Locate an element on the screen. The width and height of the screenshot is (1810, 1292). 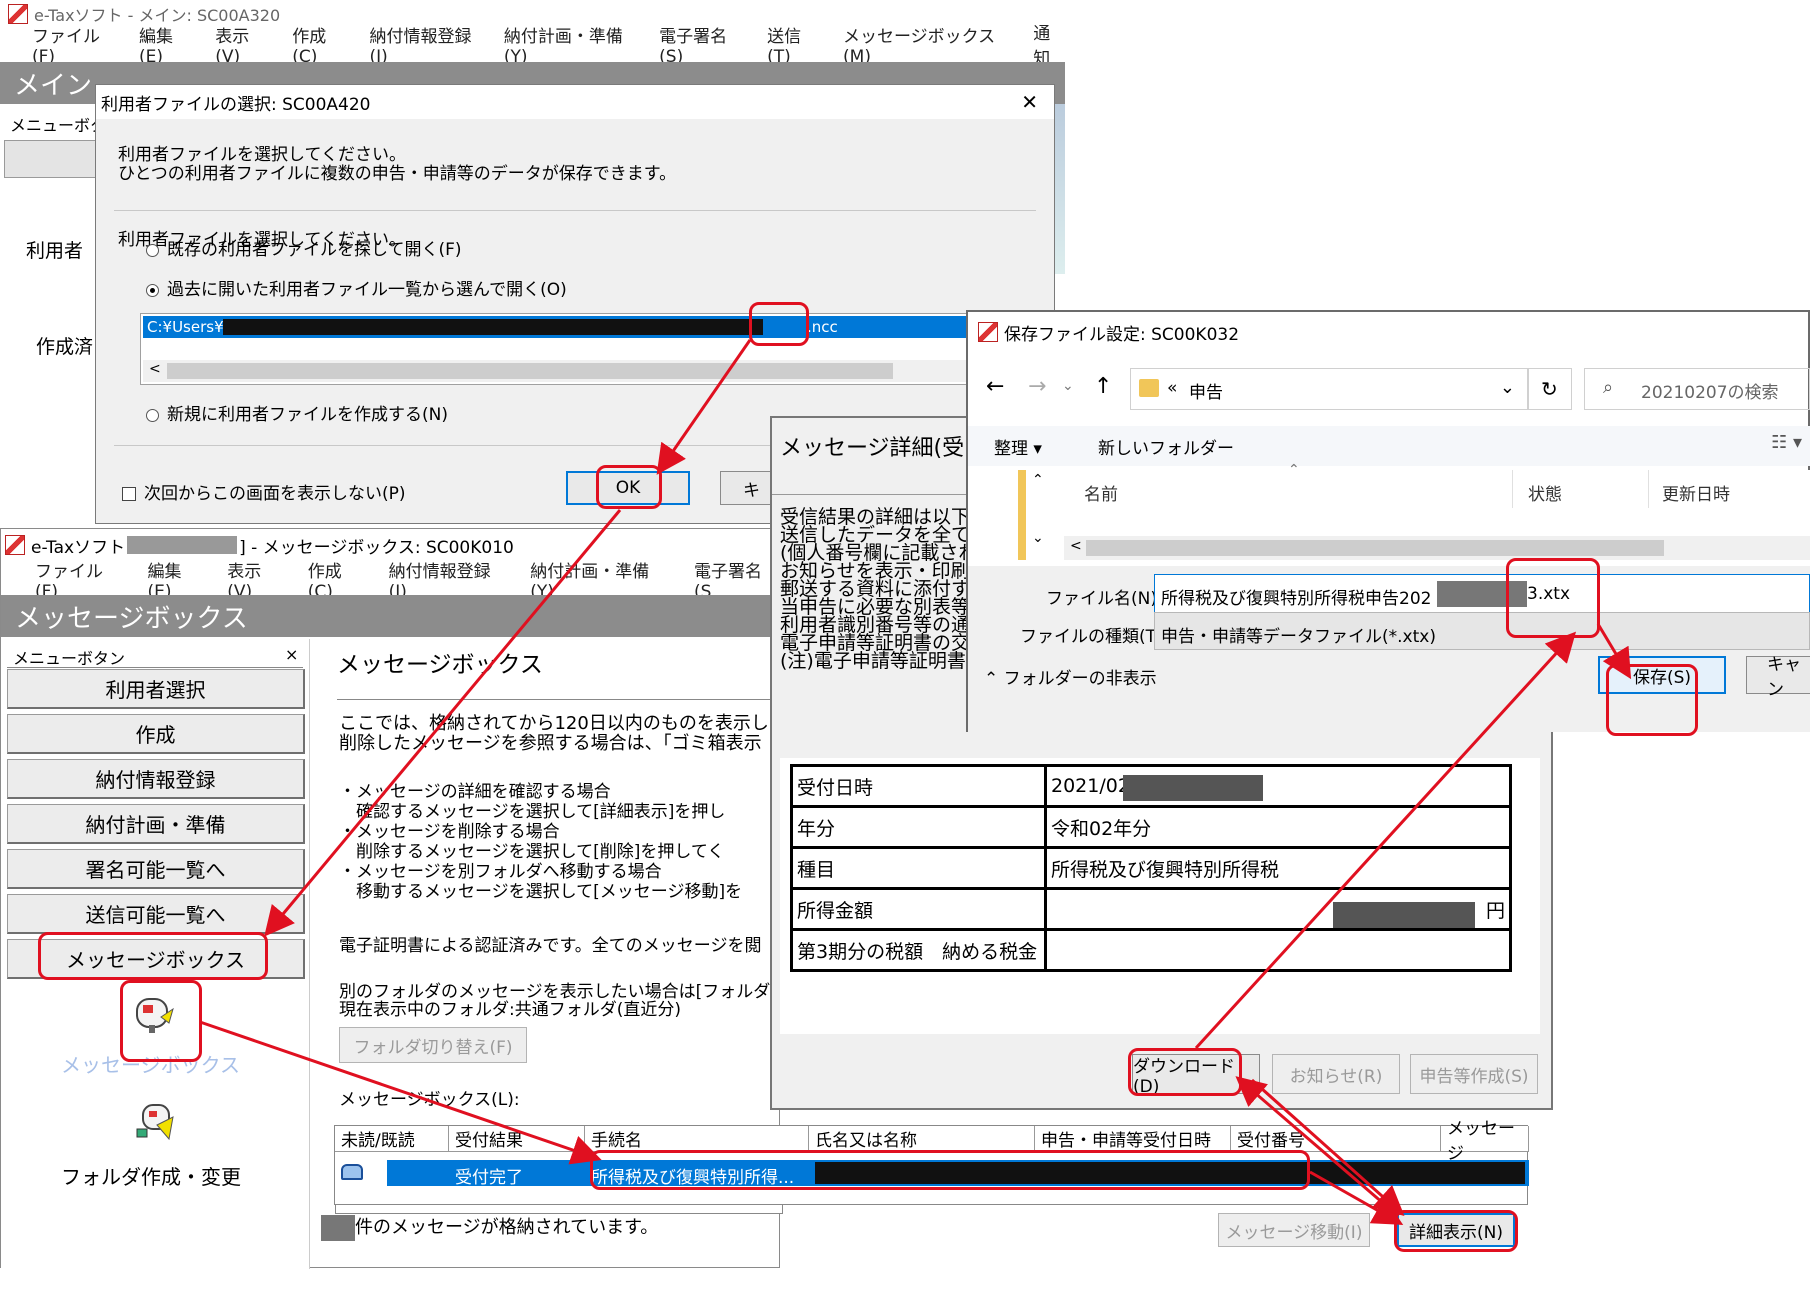
arrow-ok-to-menu is located at coordinates (443, 723).